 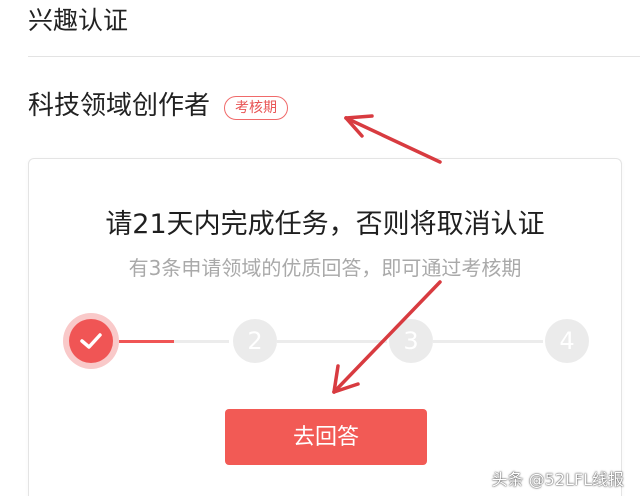 I want to click on step-3: 3, so click(x=411, y=341).